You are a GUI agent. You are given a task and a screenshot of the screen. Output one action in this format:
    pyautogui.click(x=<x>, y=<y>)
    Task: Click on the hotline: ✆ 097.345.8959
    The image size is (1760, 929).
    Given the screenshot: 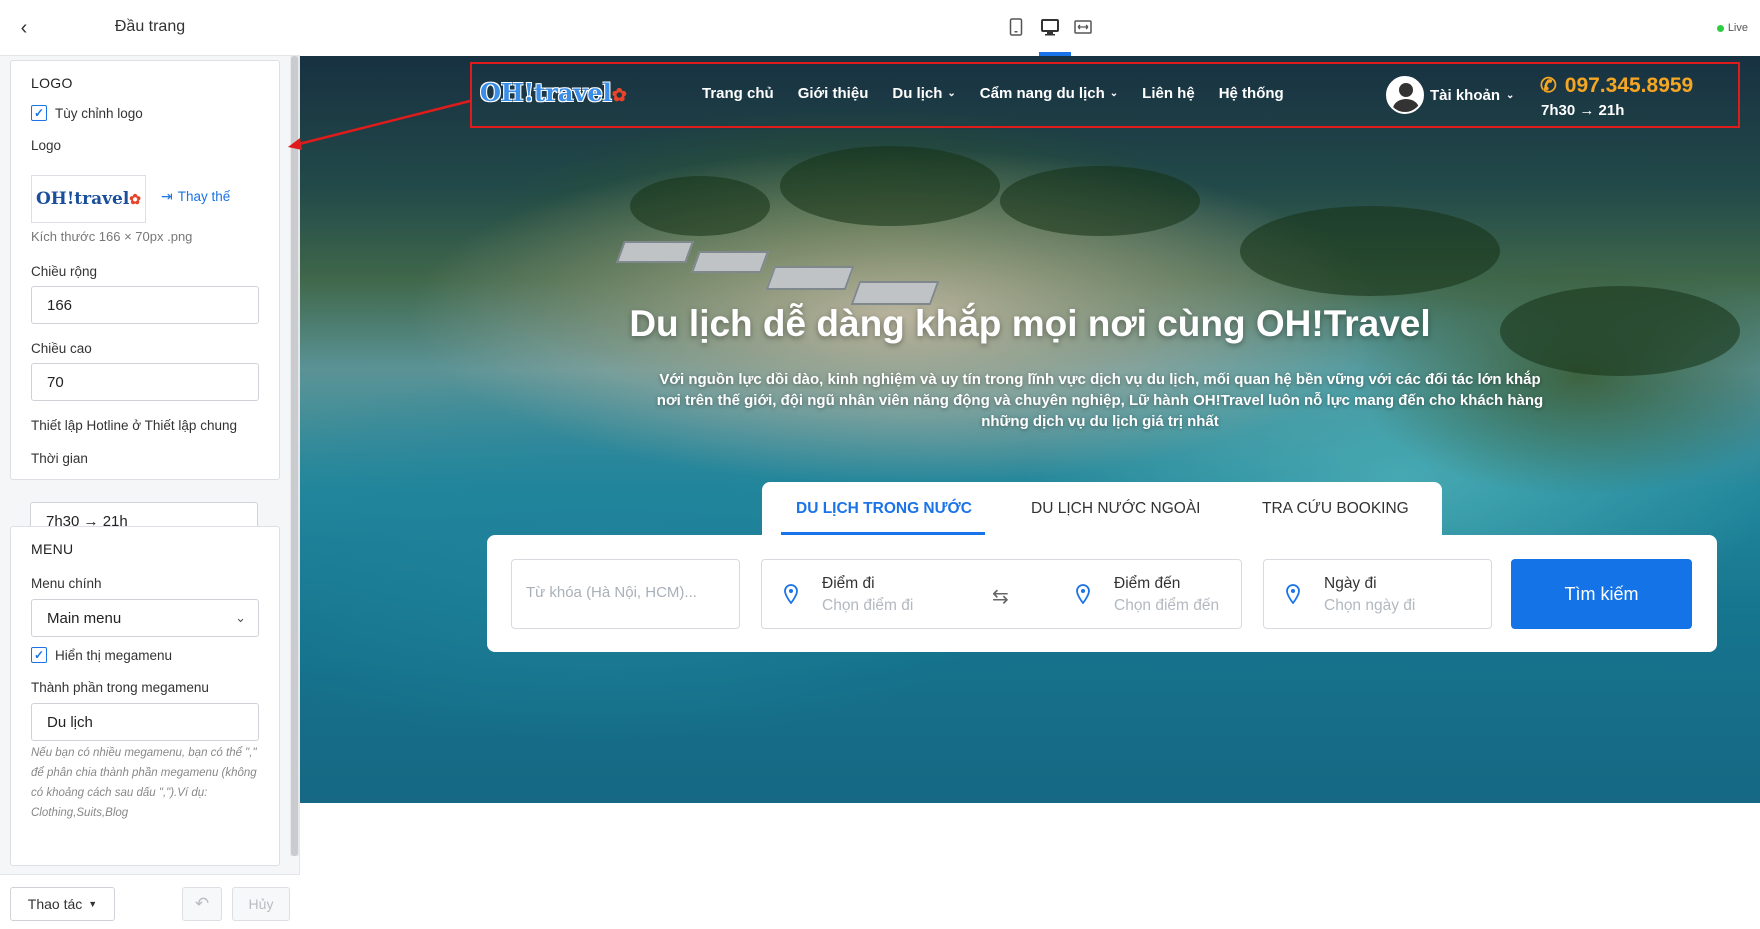 What is the action you would take?
    pyautogui.click(x=1616, y=85)
    